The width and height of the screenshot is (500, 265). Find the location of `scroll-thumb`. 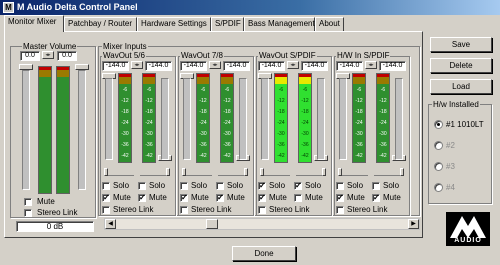

scroll-thumb is located at coordinates (212, 224).